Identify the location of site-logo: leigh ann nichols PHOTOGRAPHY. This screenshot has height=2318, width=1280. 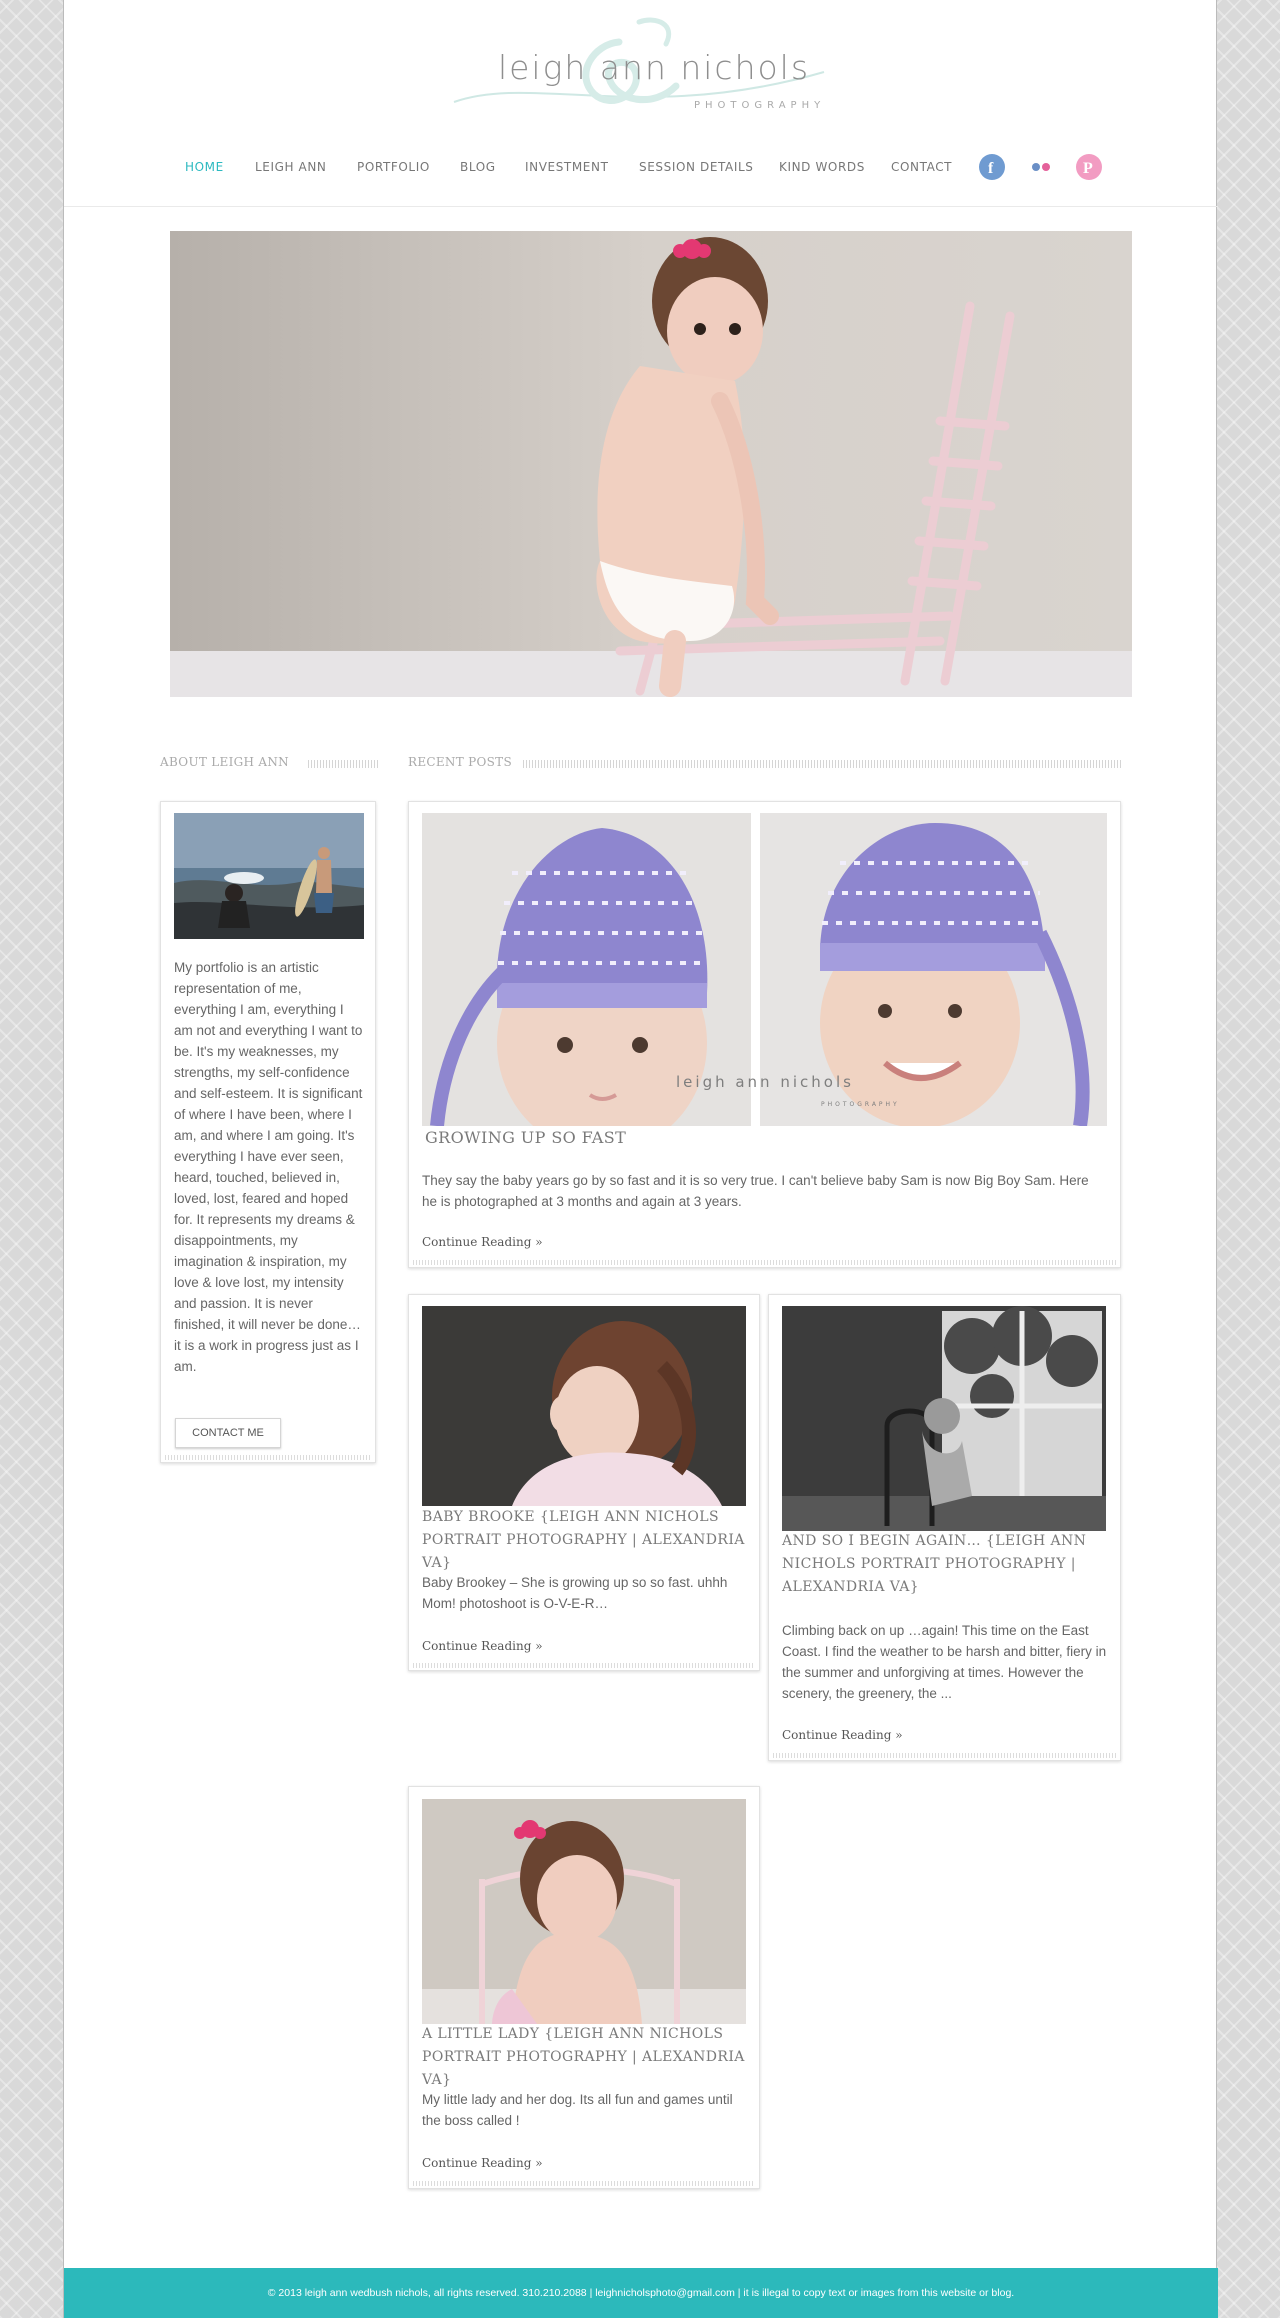
(644, 69).